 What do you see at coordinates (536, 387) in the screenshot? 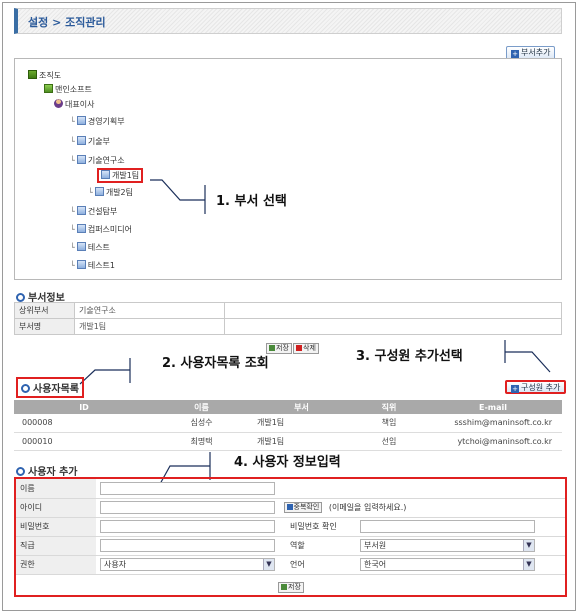
I see `add-member-button: + 구성원 추가` at bounding box center [536, 387].